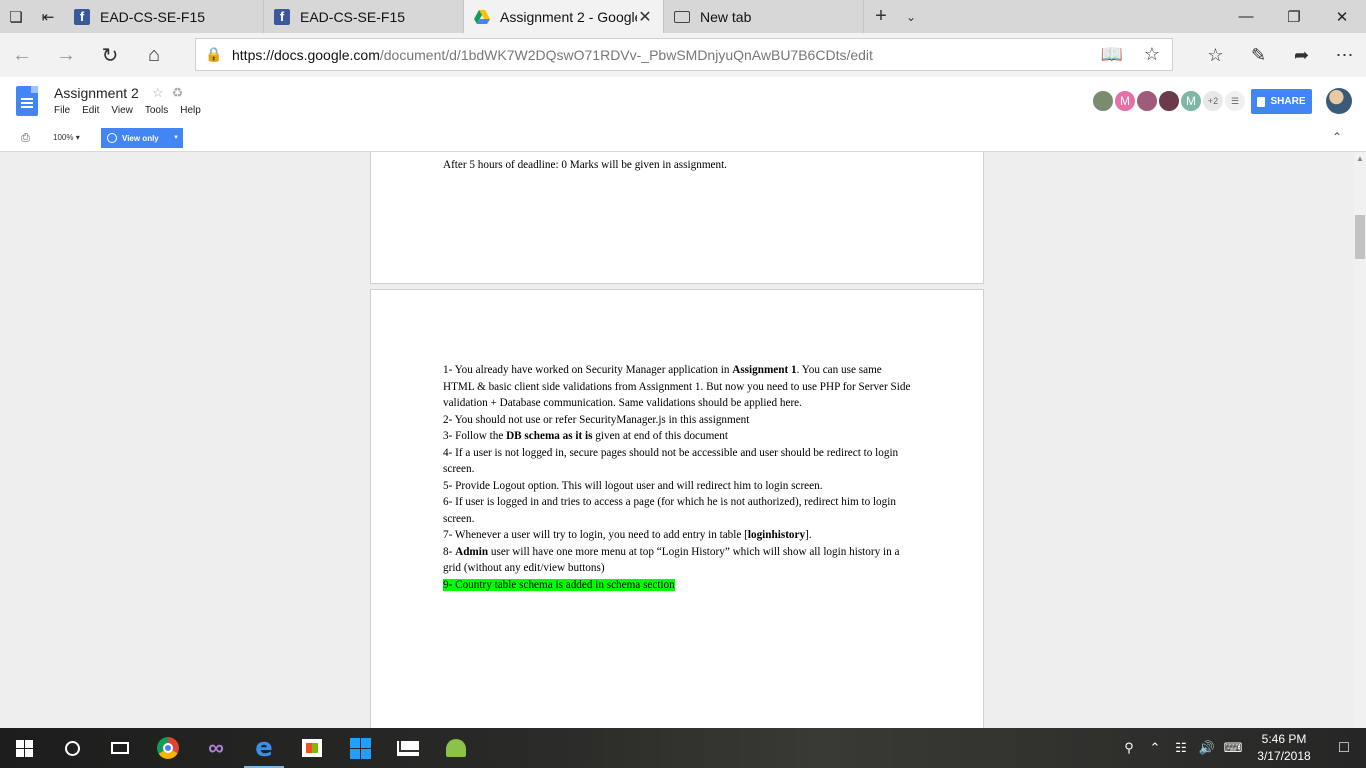 The width and height of the screenshot is (1366, 768). I want to click on visual-studio-icon: ∞, so click(216, 747).